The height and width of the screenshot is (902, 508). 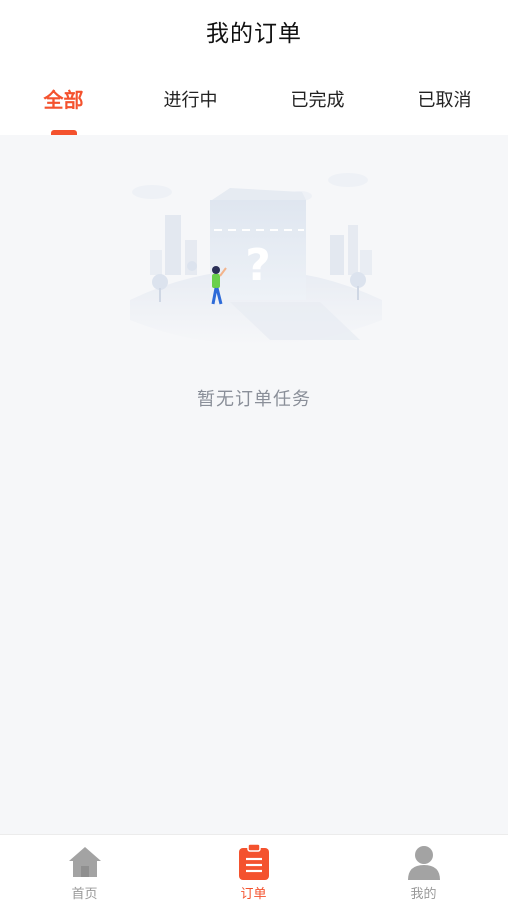 I want to click on tab-label: 进行中, so click(x=190, y=100).